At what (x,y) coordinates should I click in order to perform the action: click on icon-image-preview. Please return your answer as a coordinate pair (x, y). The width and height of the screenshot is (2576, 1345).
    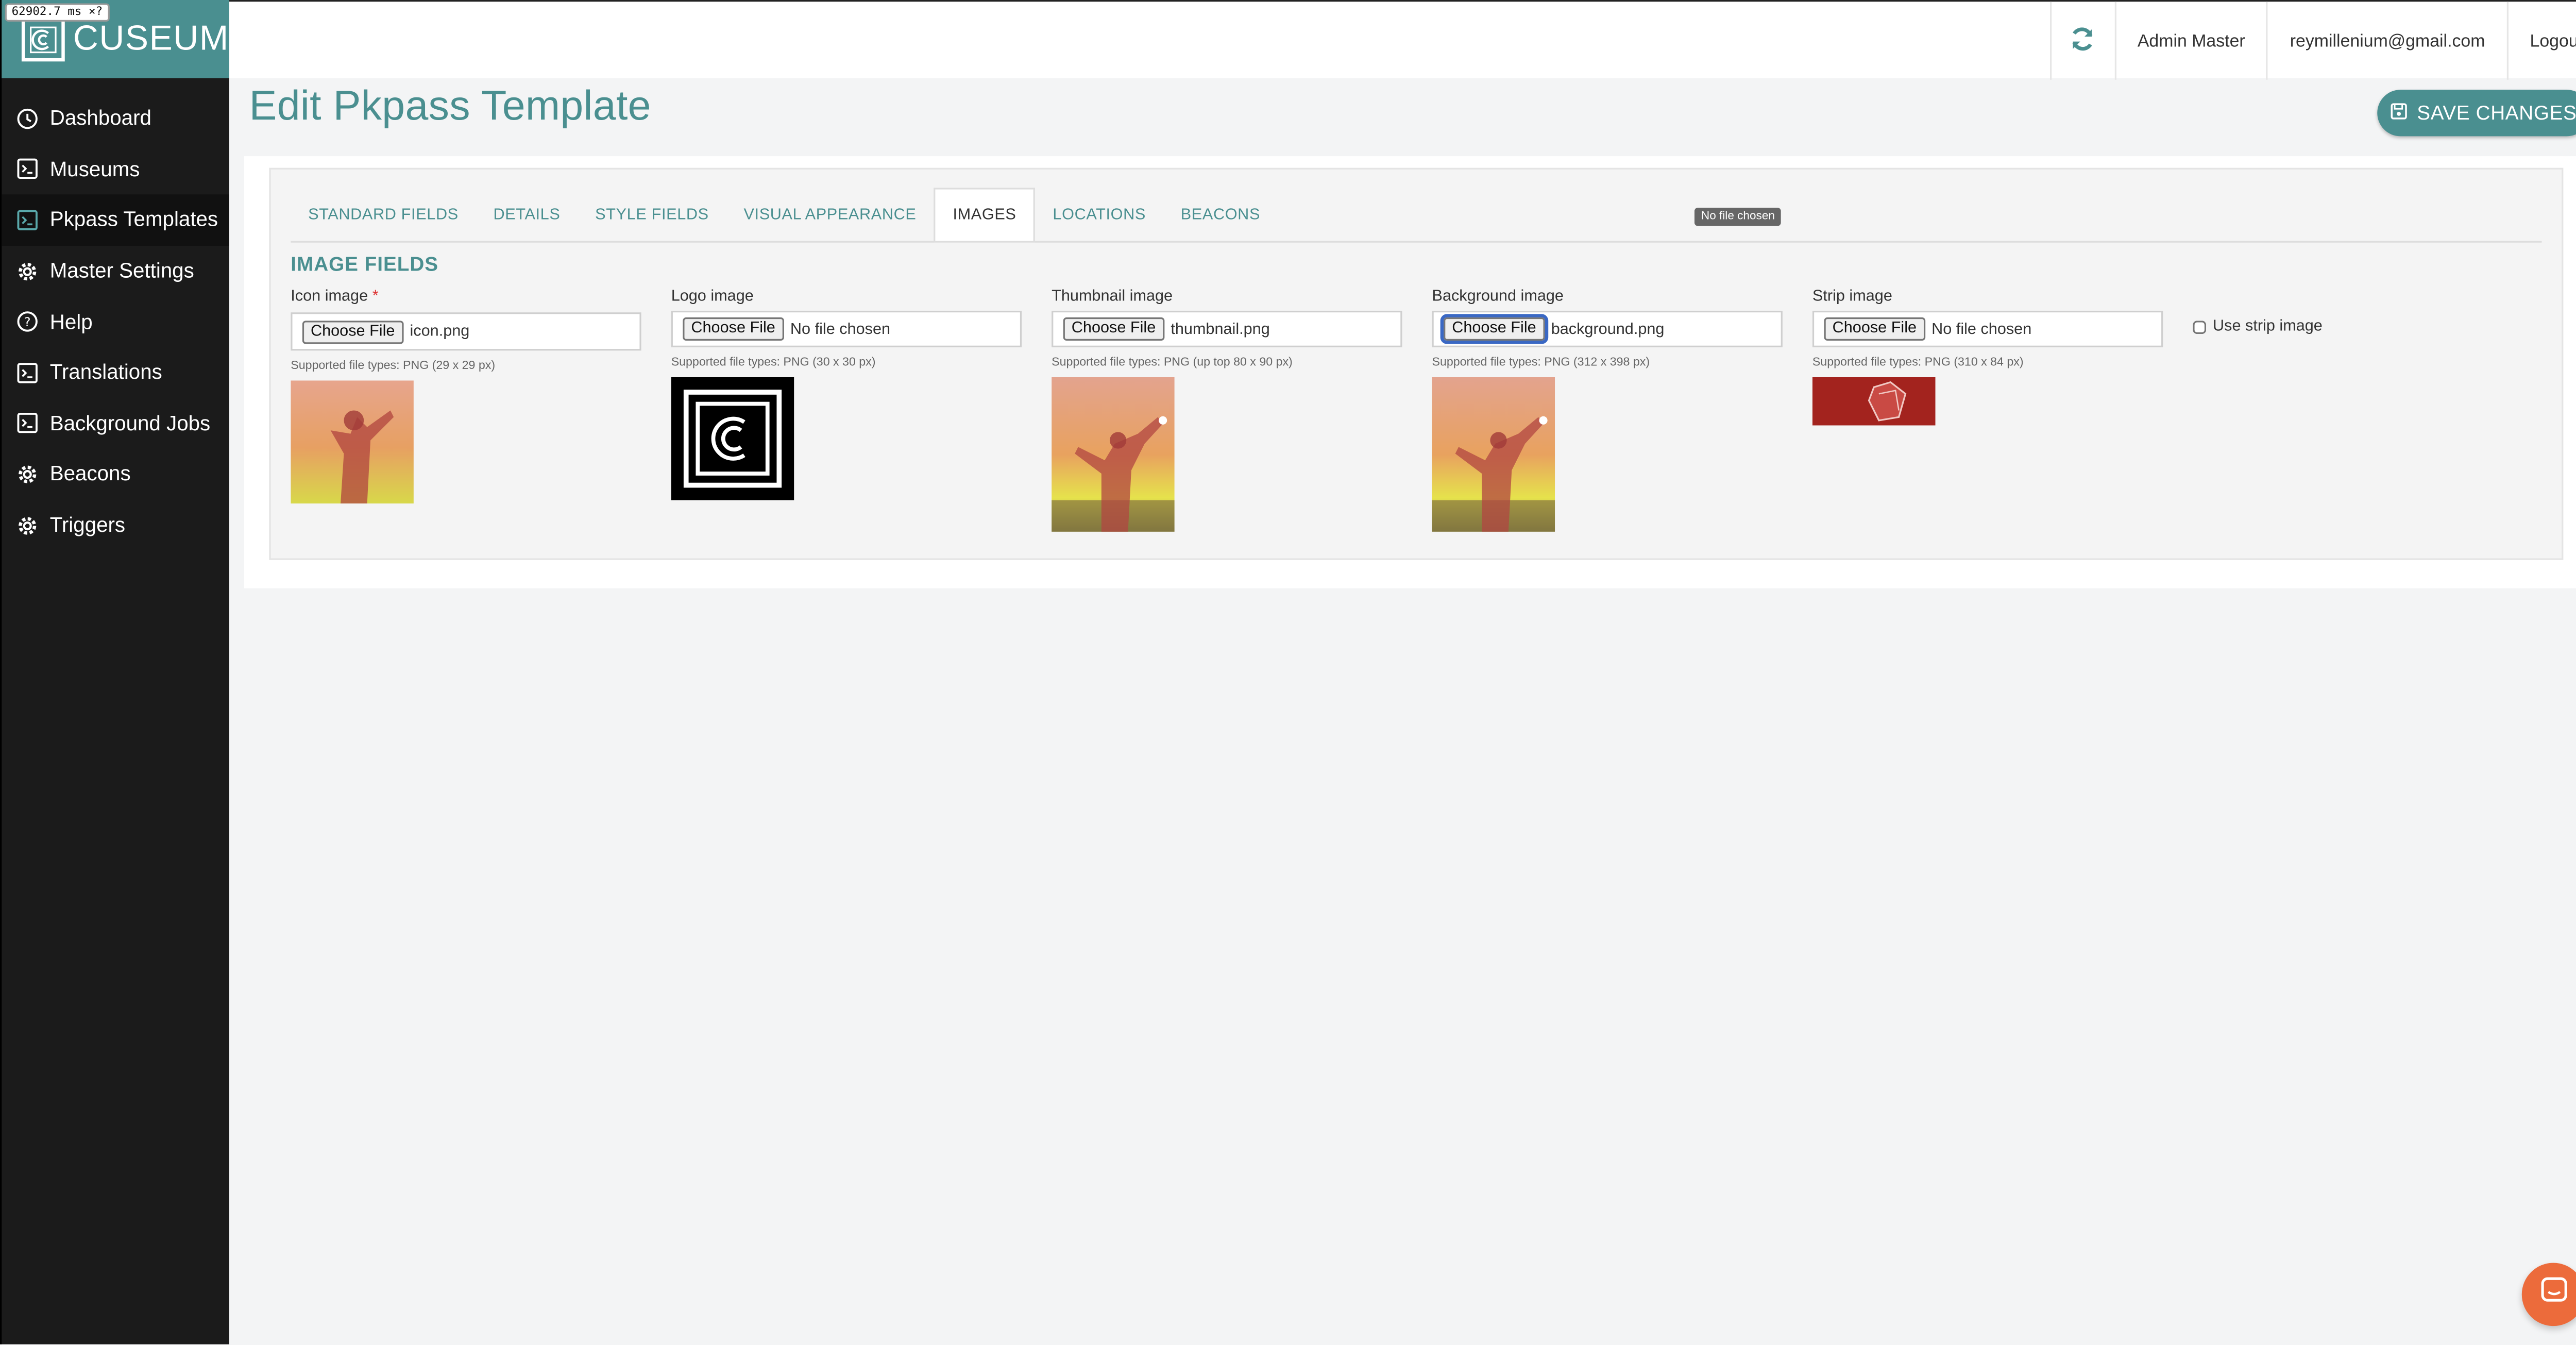
    Looking at the image, I should click on (352, 442).